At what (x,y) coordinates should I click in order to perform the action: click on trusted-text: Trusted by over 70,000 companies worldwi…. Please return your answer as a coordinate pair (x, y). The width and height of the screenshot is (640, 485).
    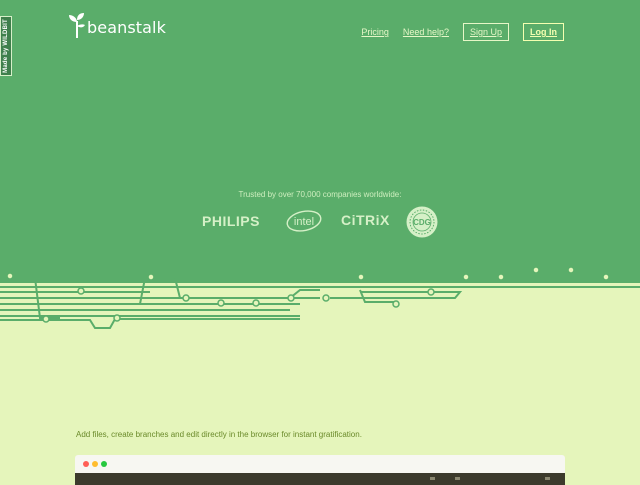
    Looking at the image, I should click on (320, 194).